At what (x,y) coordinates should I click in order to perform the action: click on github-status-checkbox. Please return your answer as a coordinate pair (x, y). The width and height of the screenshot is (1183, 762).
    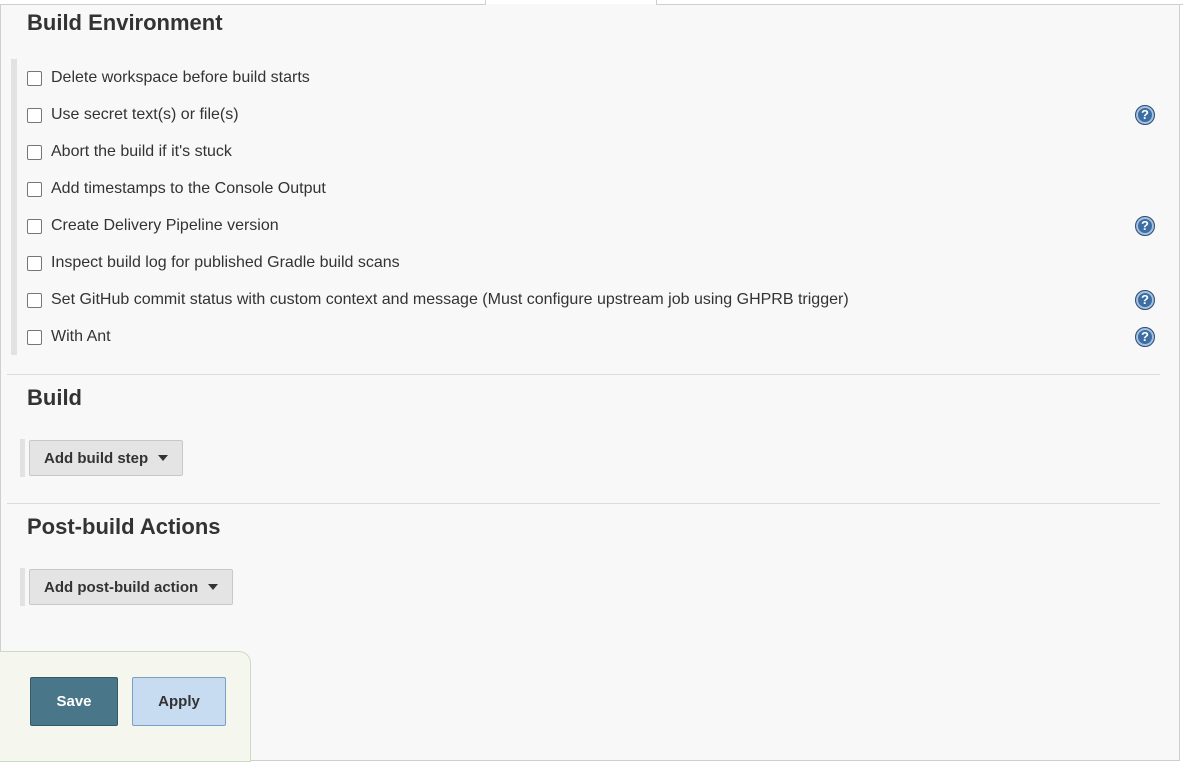
    Looking at the image, I should click on (34, 300).